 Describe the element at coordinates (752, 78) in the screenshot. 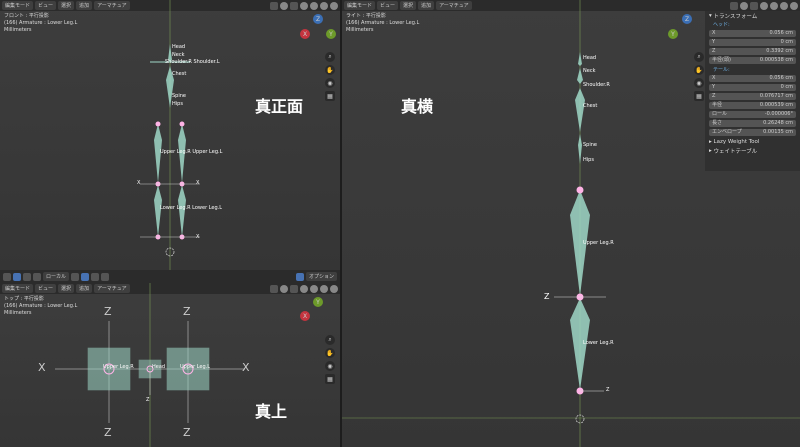

I see `tail-x-field: X 0.056 cm` at that location.